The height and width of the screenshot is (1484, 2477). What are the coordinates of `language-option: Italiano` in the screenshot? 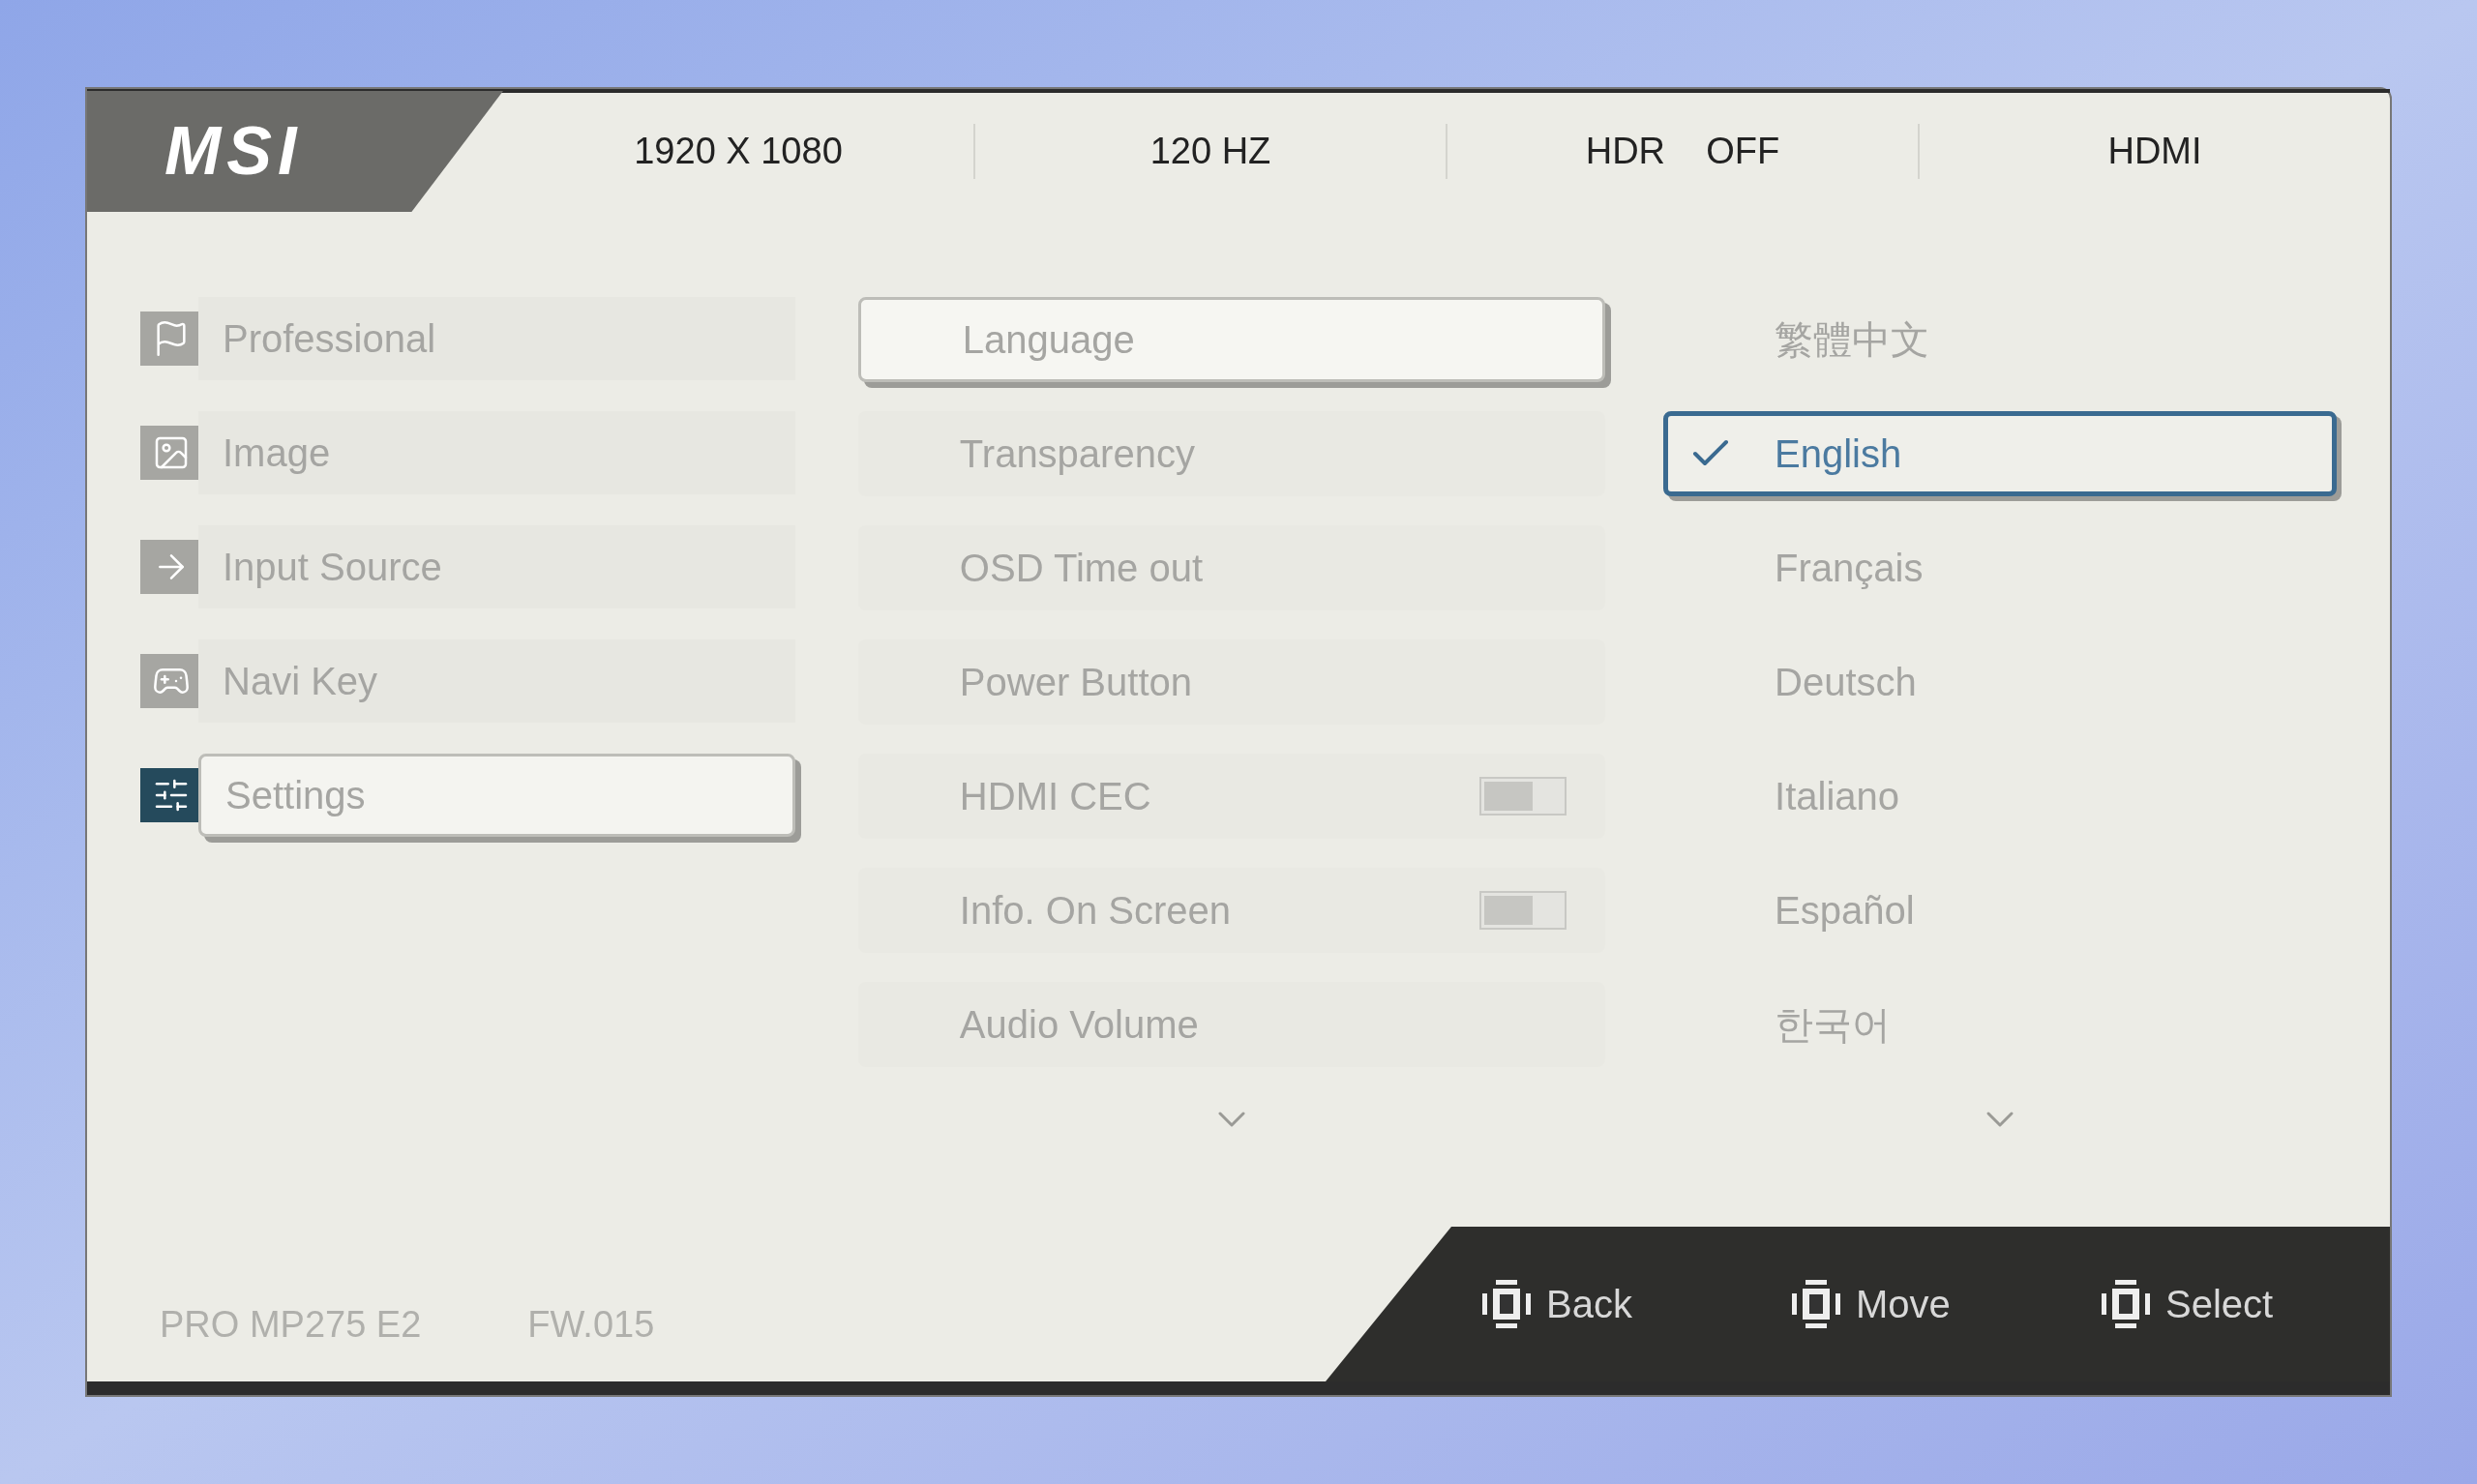 It's located at (2000, 796).